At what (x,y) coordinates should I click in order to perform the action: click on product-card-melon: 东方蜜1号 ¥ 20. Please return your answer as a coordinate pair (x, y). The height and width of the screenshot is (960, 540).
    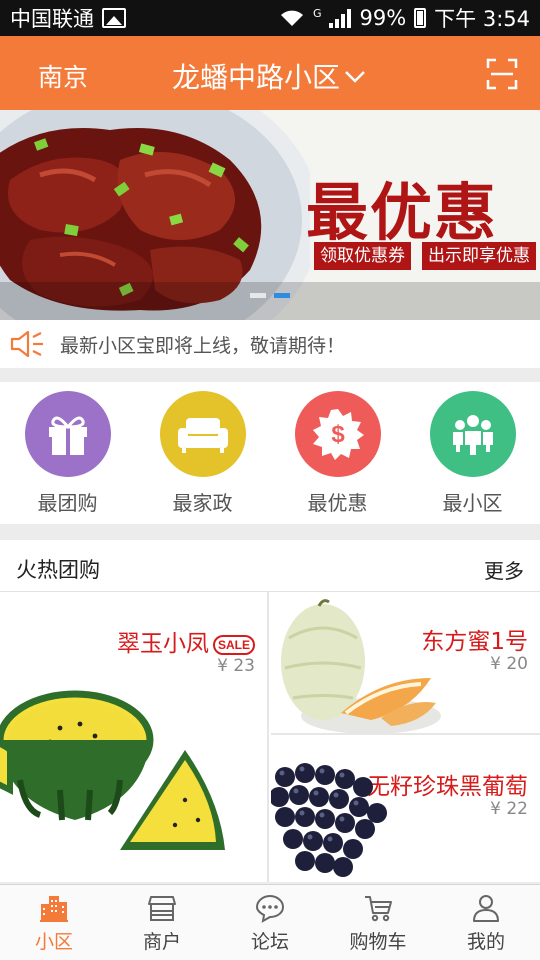
    Looking at the image, I should click on (405, 663).